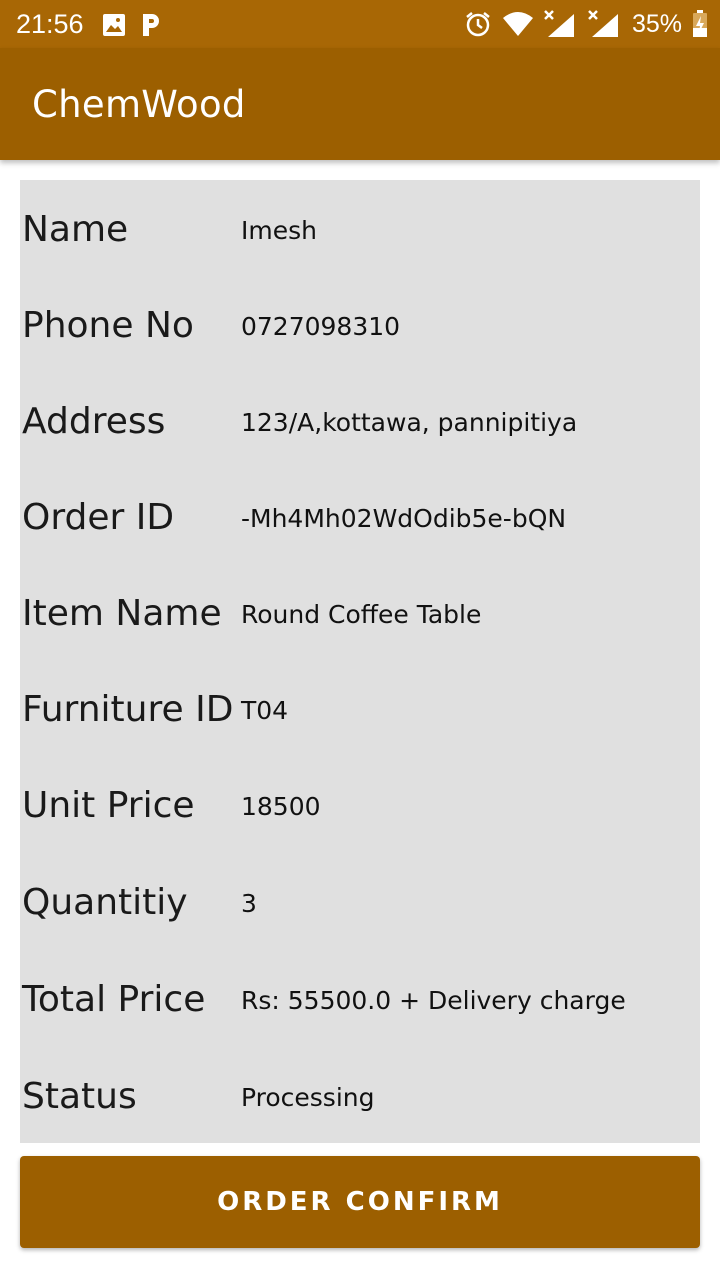 This screenshot has height=1280, width=720. Describe the element at coordinates (586, 24) in the screenshot. I see `status-system-icons: 35%` at that location.